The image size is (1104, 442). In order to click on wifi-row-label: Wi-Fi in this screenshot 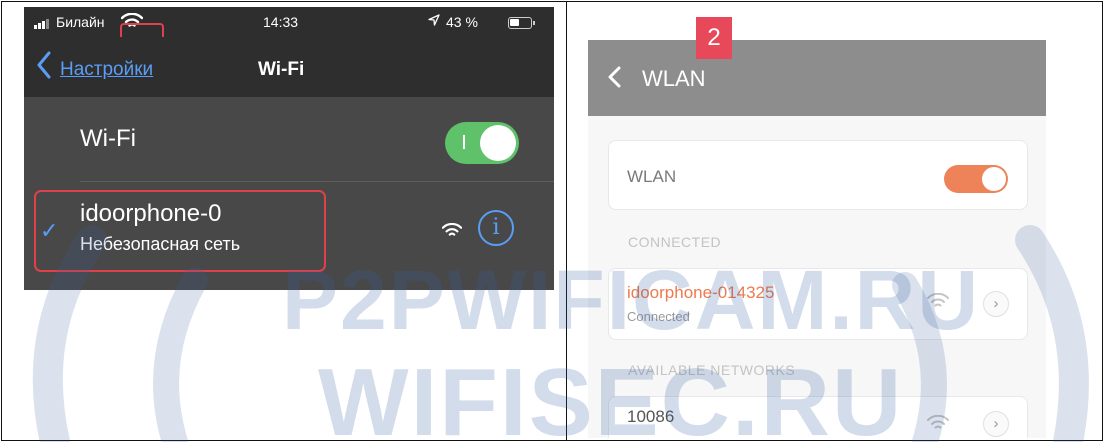, I will do `click(108, 138)`.